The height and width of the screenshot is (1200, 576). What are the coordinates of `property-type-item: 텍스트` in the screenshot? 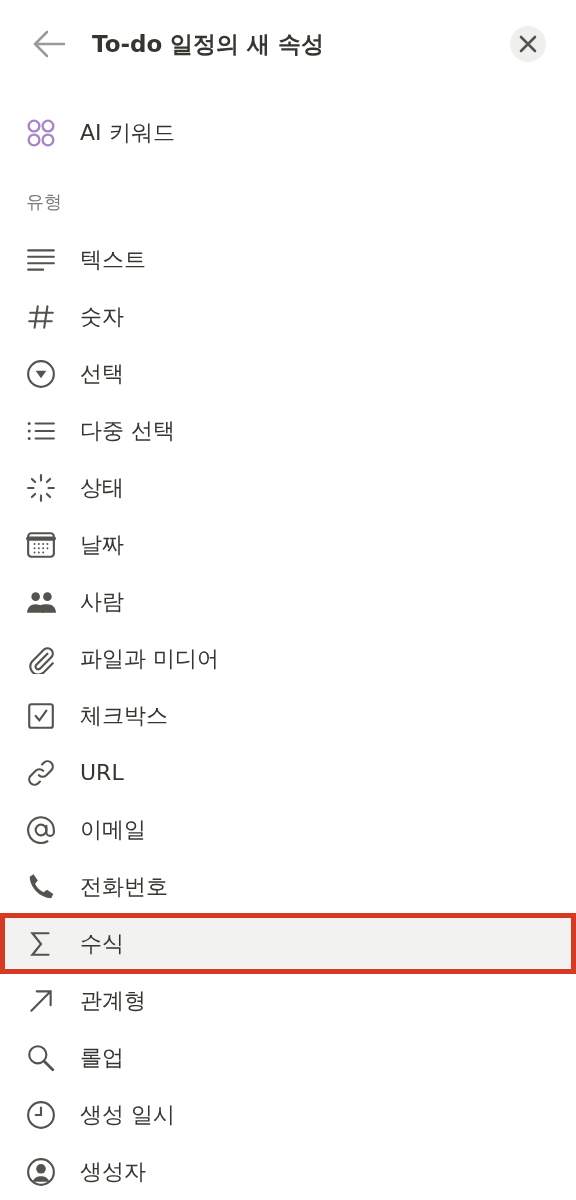 It's located at (288, 259).